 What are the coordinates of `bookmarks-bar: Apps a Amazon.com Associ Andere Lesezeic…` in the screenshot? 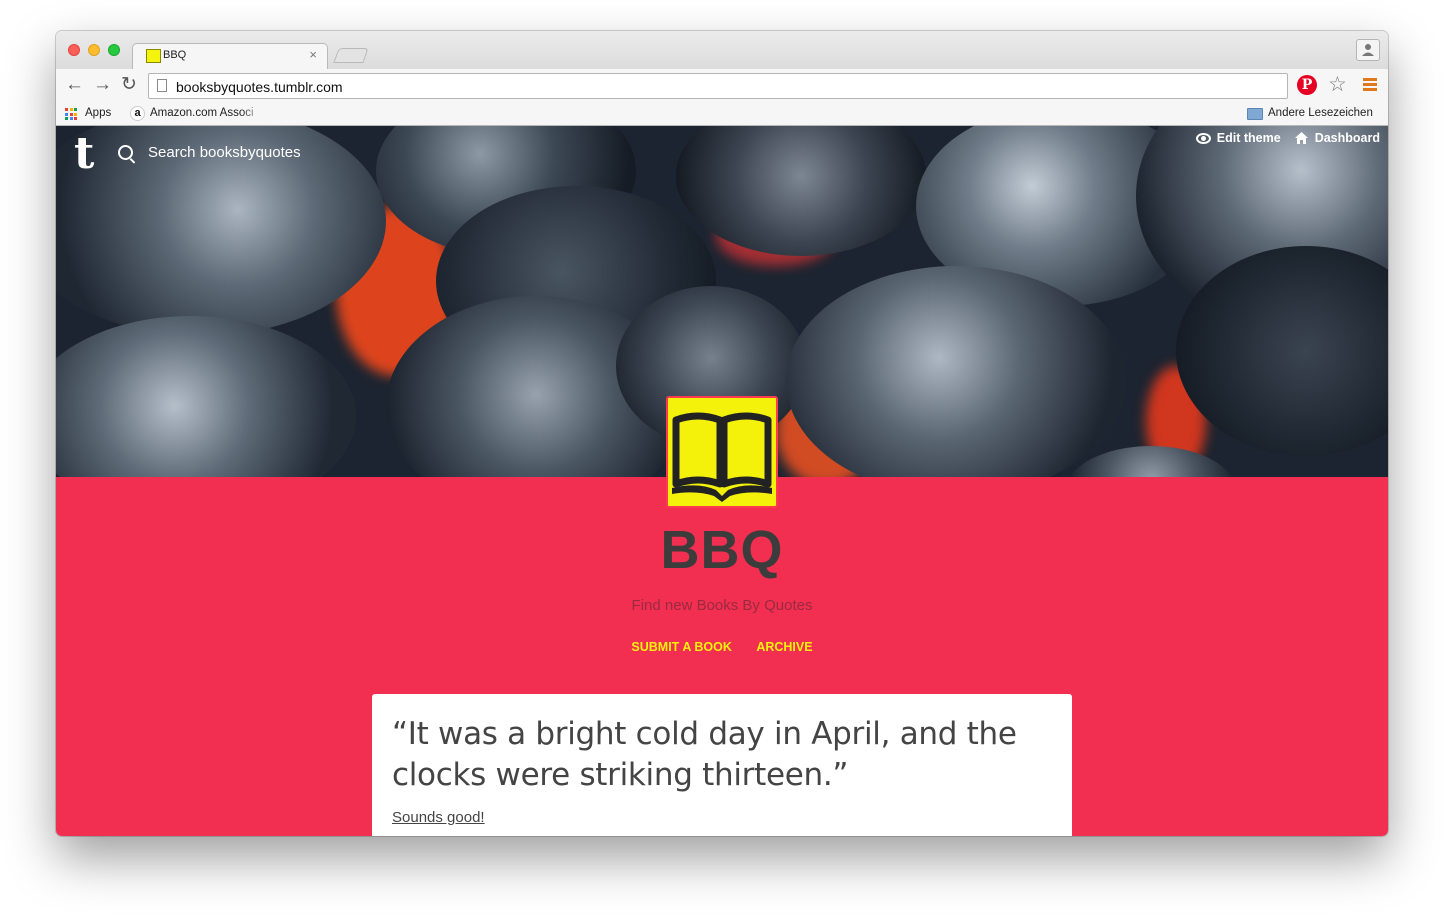 It's located at (722, 114).